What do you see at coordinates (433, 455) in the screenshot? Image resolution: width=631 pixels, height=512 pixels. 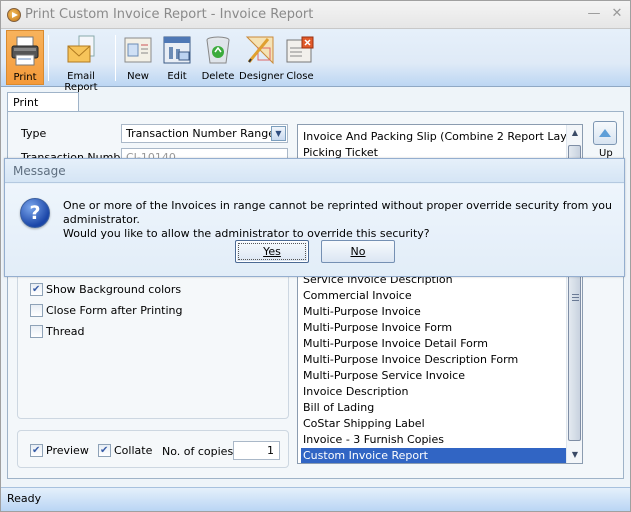 I see `list-item-selected: Custom Invoice Report` at bounding box center [433, 455].